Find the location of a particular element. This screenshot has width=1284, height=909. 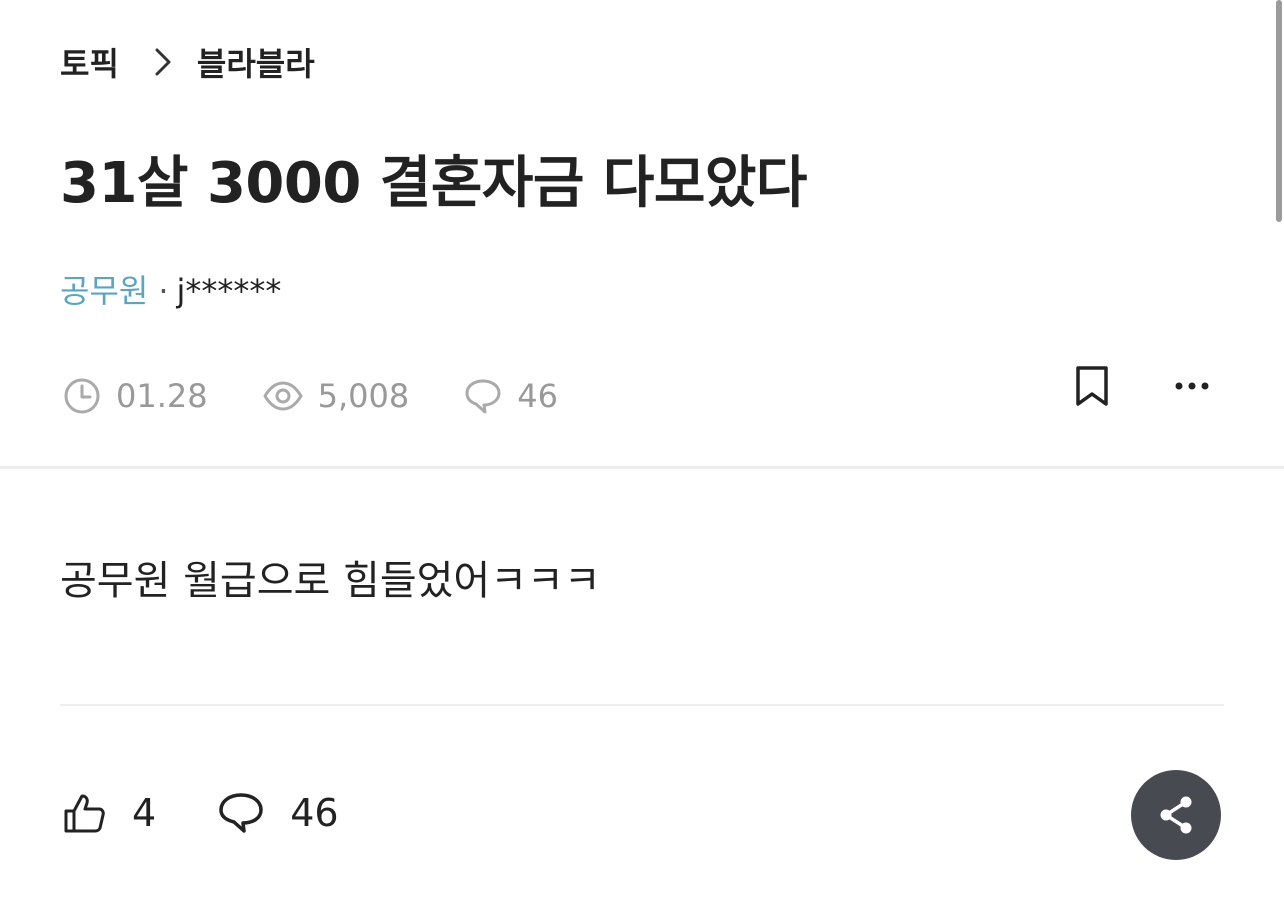

post-title: 31살 3000 결혼자금 다모았다 is located at coordinates (433, 183).